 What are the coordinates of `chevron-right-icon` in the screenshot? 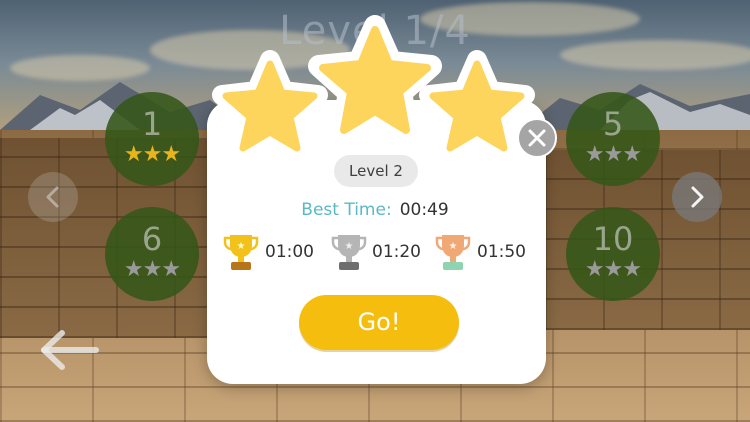 It's located at (697, 197).